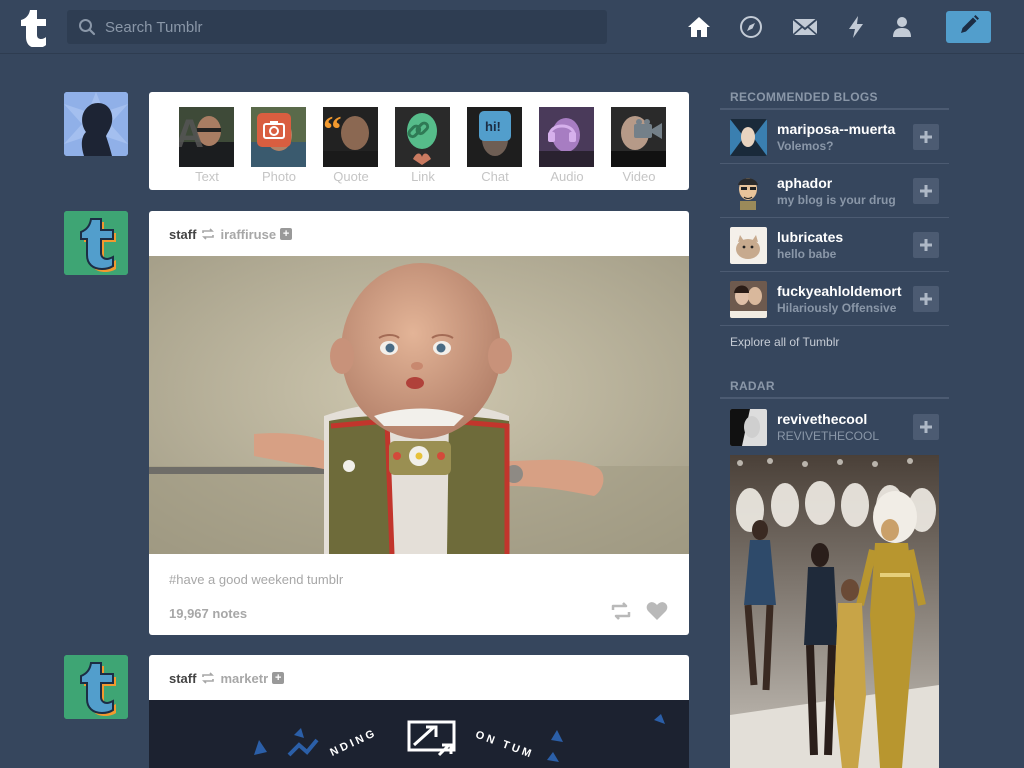 This screenshot has width=1024, height=768. I want to click on recommended-blog: fuckyeahloldemort Hilariously Offensive, so click(834, 299).